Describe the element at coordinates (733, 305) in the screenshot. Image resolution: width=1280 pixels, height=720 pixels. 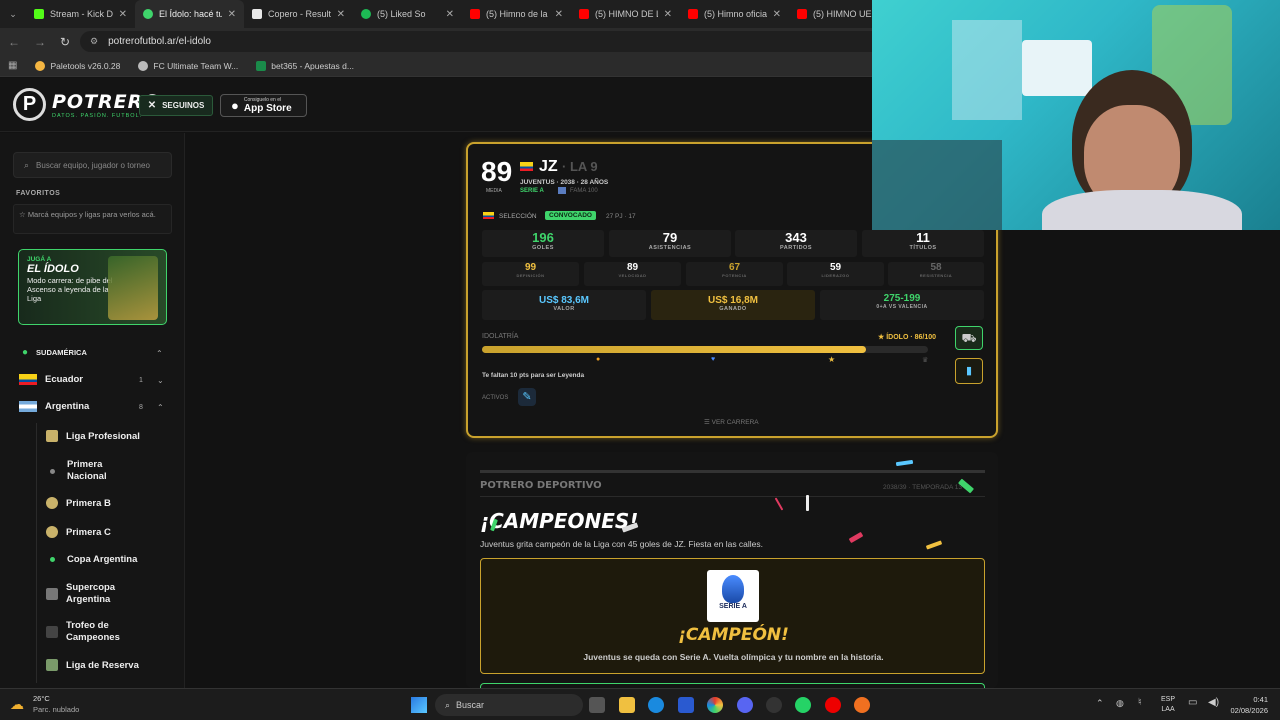
I see `earned-box: US$ 16,8M GANADO` at that location.